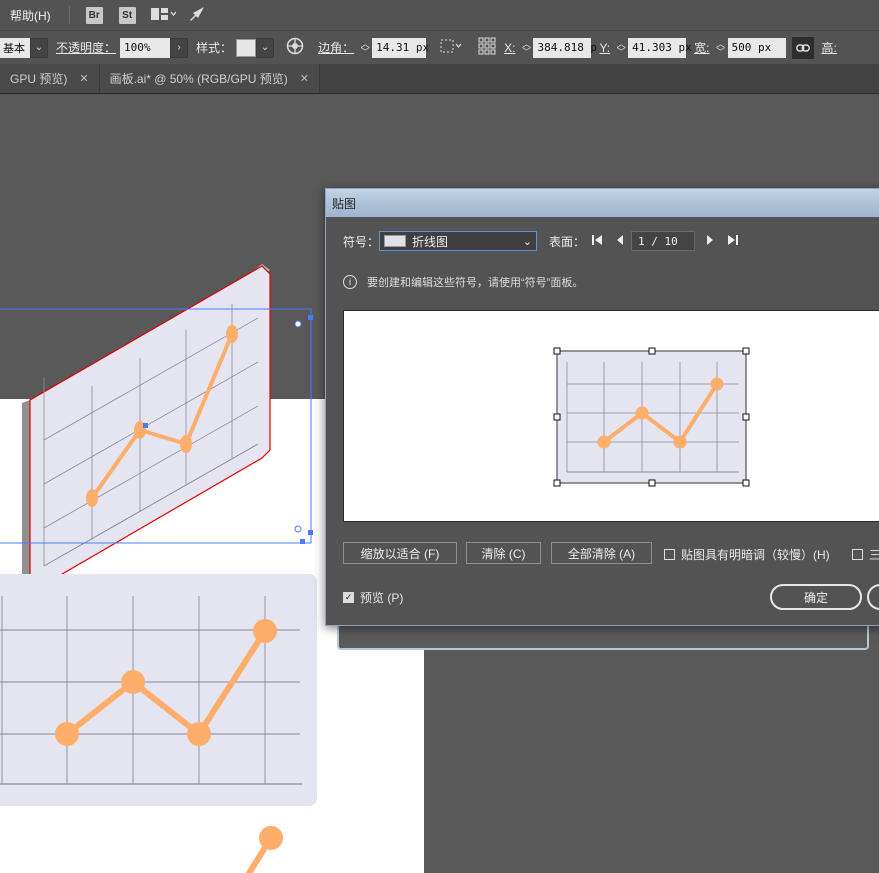  What do you see at coordinates (857, 554) in the screenshot?
I see `invisible-geometry-checkbox` at bounding box center [857, 554].